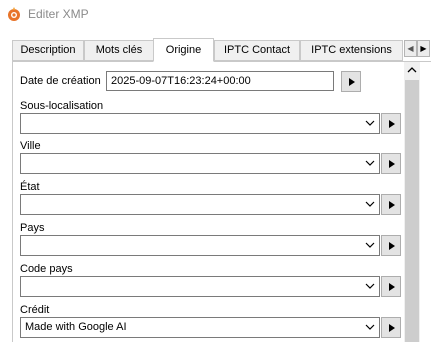  What do you see at coordinates (215, 15) in the screenshot?
I see `title-bar: Editer XMP` at bounding box center [215, 15].